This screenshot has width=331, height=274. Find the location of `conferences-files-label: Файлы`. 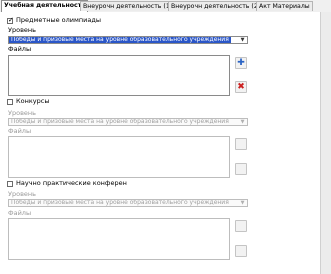

conferences-files-label: Файлы is located at coordinates (20, 213).